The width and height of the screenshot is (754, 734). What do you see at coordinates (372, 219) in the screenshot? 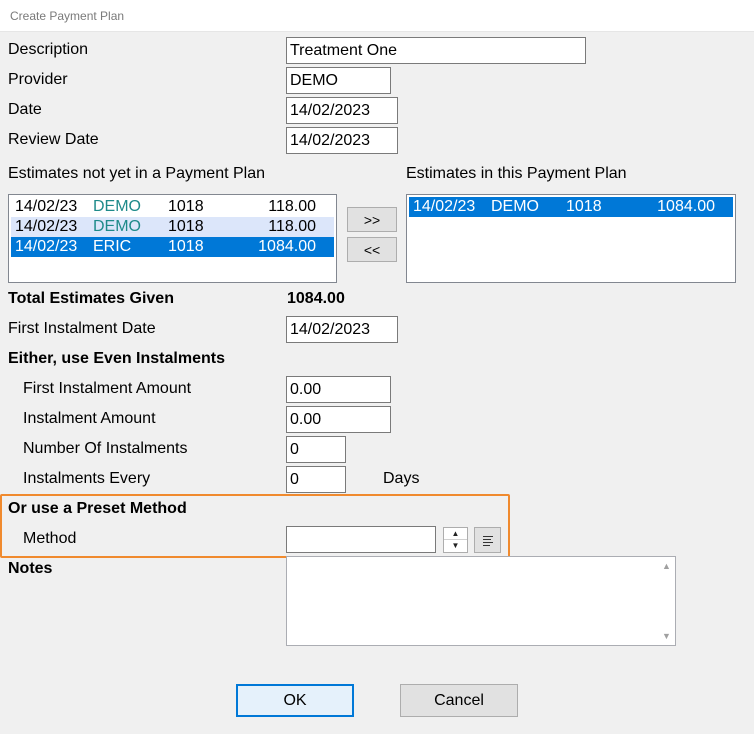
I see `add-estimate-button: >>` at bounding box center [372, 219].